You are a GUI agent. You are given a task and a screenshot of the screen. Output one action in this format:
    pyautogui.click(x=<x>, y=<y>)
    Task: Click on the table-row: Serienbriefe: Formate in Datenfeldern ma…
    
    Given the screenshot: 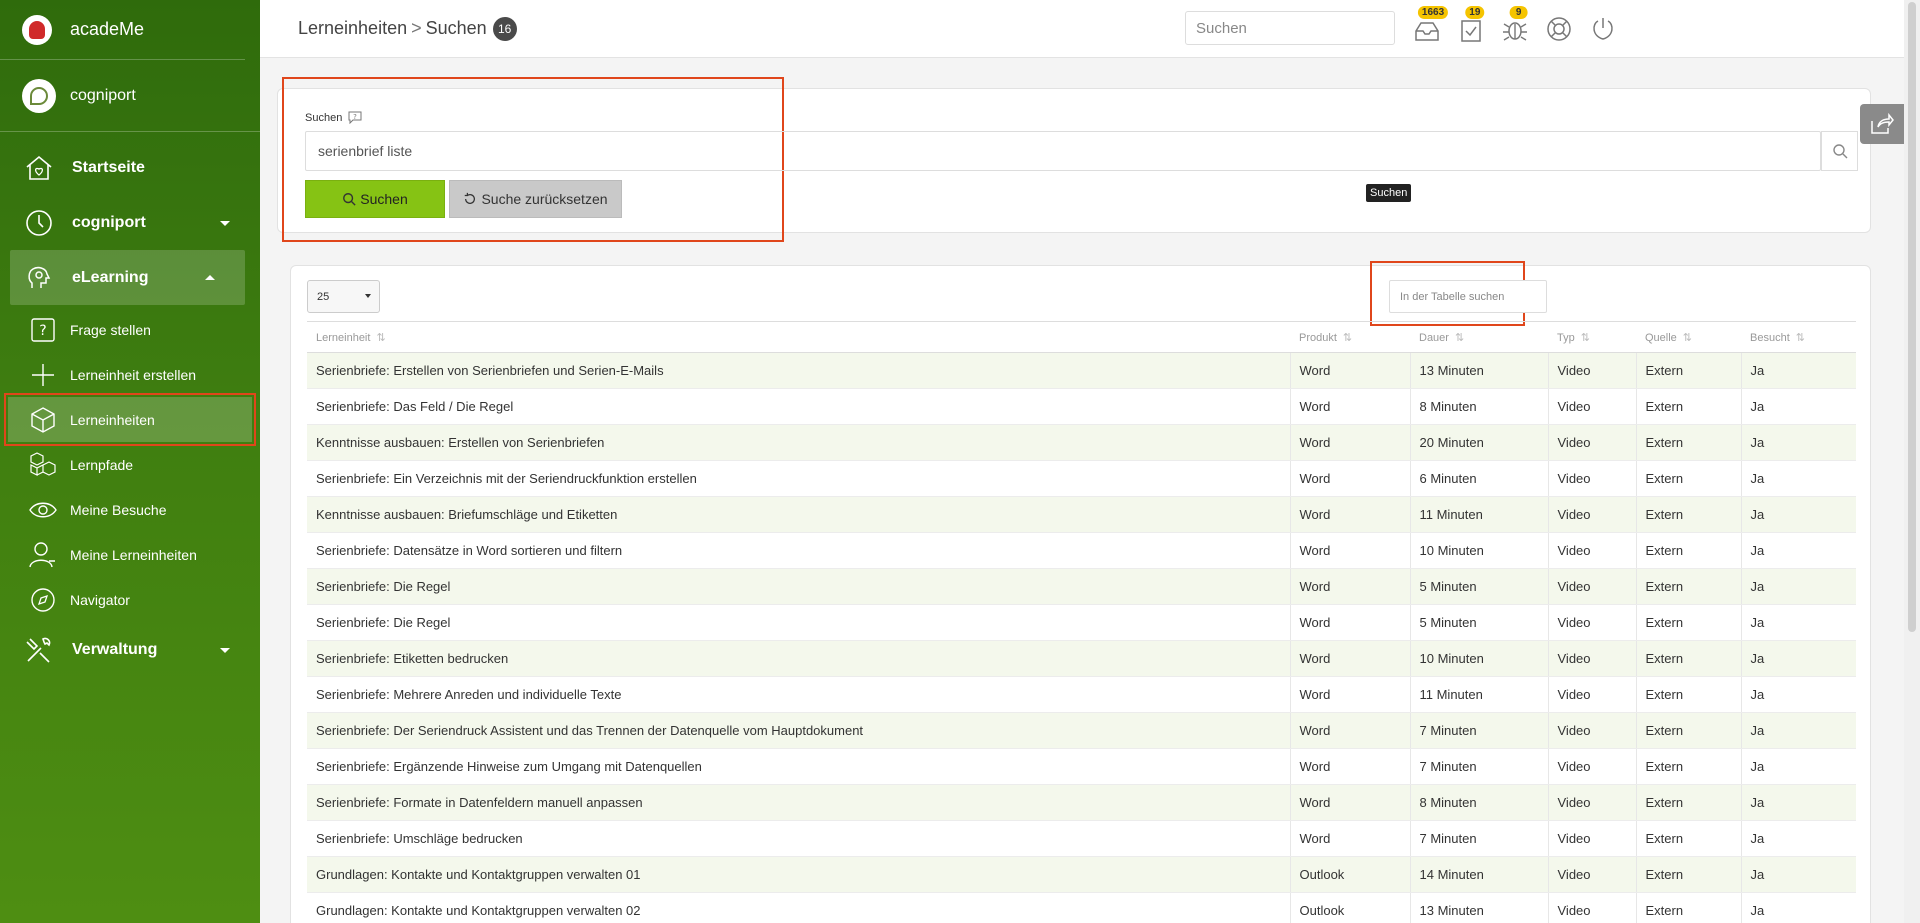 What is the action you would take?
    pyautogui.click(x=1081, y=802)
    